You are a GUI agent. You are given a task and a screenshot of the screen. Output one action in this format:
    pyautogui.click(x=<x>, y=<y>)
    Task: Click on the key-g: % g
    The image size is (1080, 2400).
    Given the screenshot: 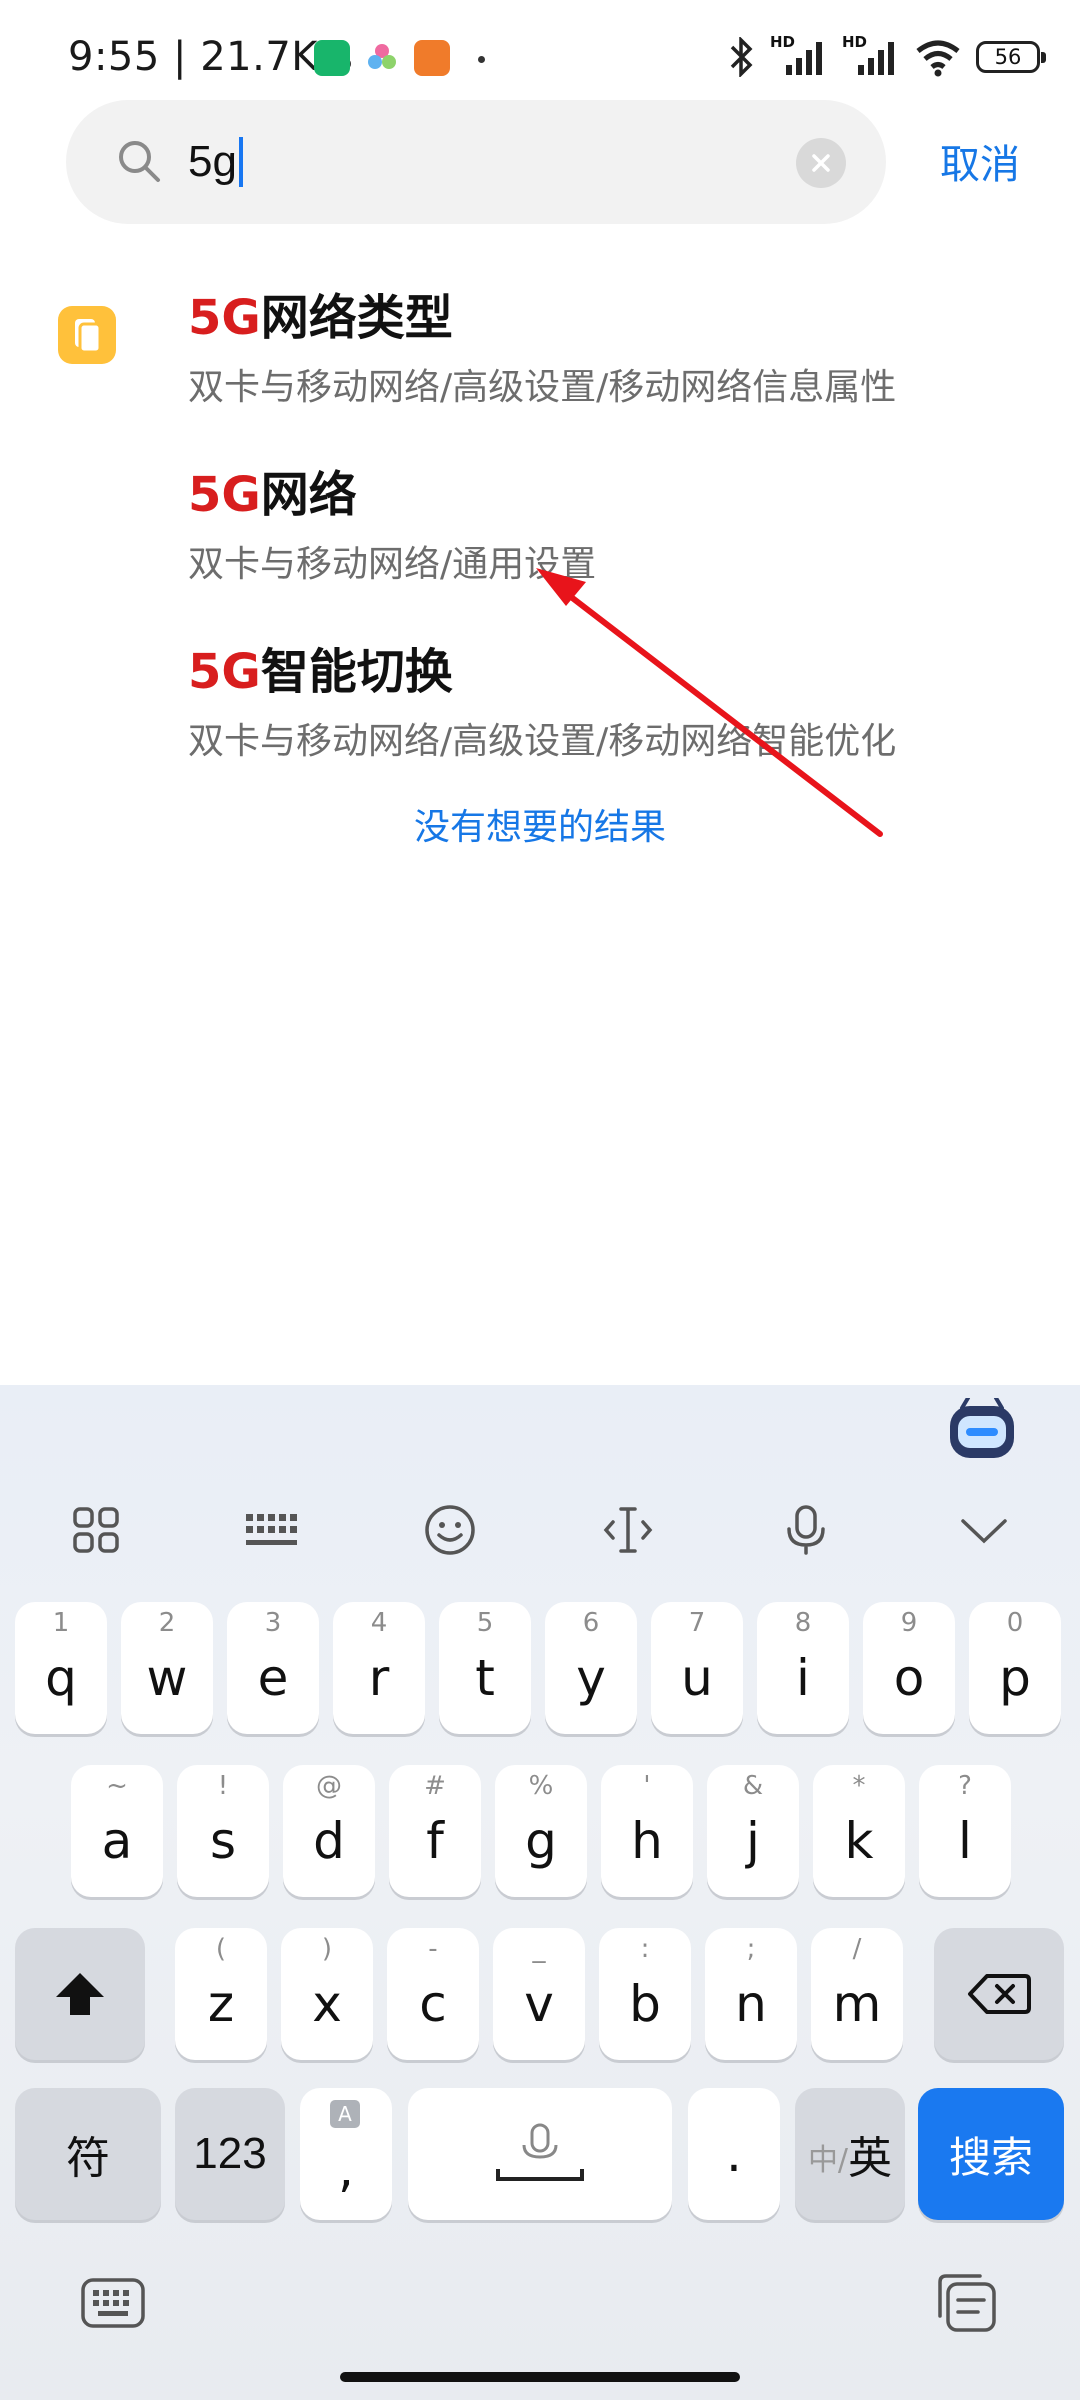 What is the action you would take?
    pyautogui.click(x=541, y=1831)
    